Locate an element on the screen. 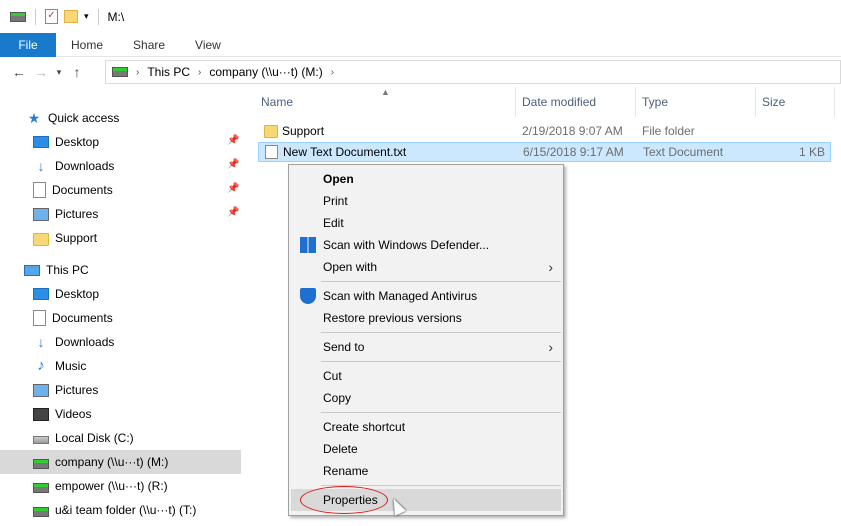 The height and width of the screenshot is (526, 841). nav-item-desktop: Desktop 📌 is located at coordinates (120, 142).